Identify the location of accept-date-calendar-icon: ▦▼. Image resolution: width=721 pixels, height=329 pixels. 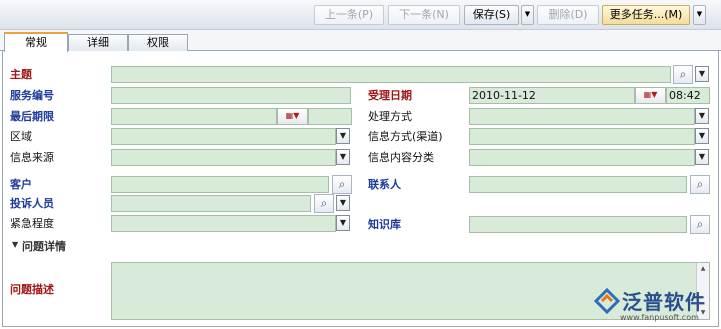
(650, 95).